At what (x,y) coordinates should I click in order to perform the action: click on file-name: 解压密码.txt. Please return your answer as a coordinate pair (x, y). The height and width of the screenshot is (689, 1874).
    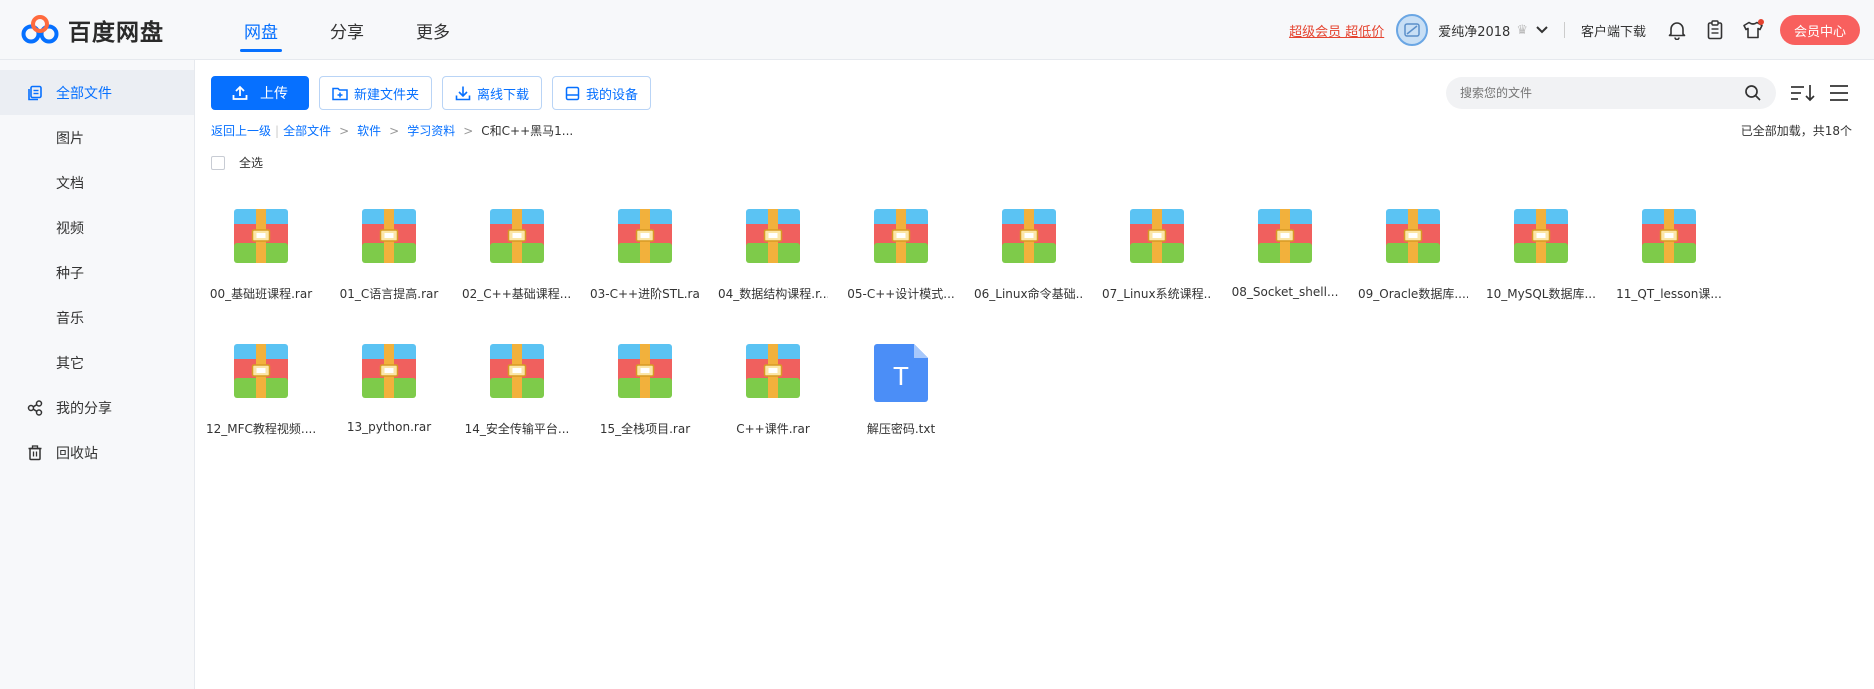
    Looking at the image, I should click on (901, 429).